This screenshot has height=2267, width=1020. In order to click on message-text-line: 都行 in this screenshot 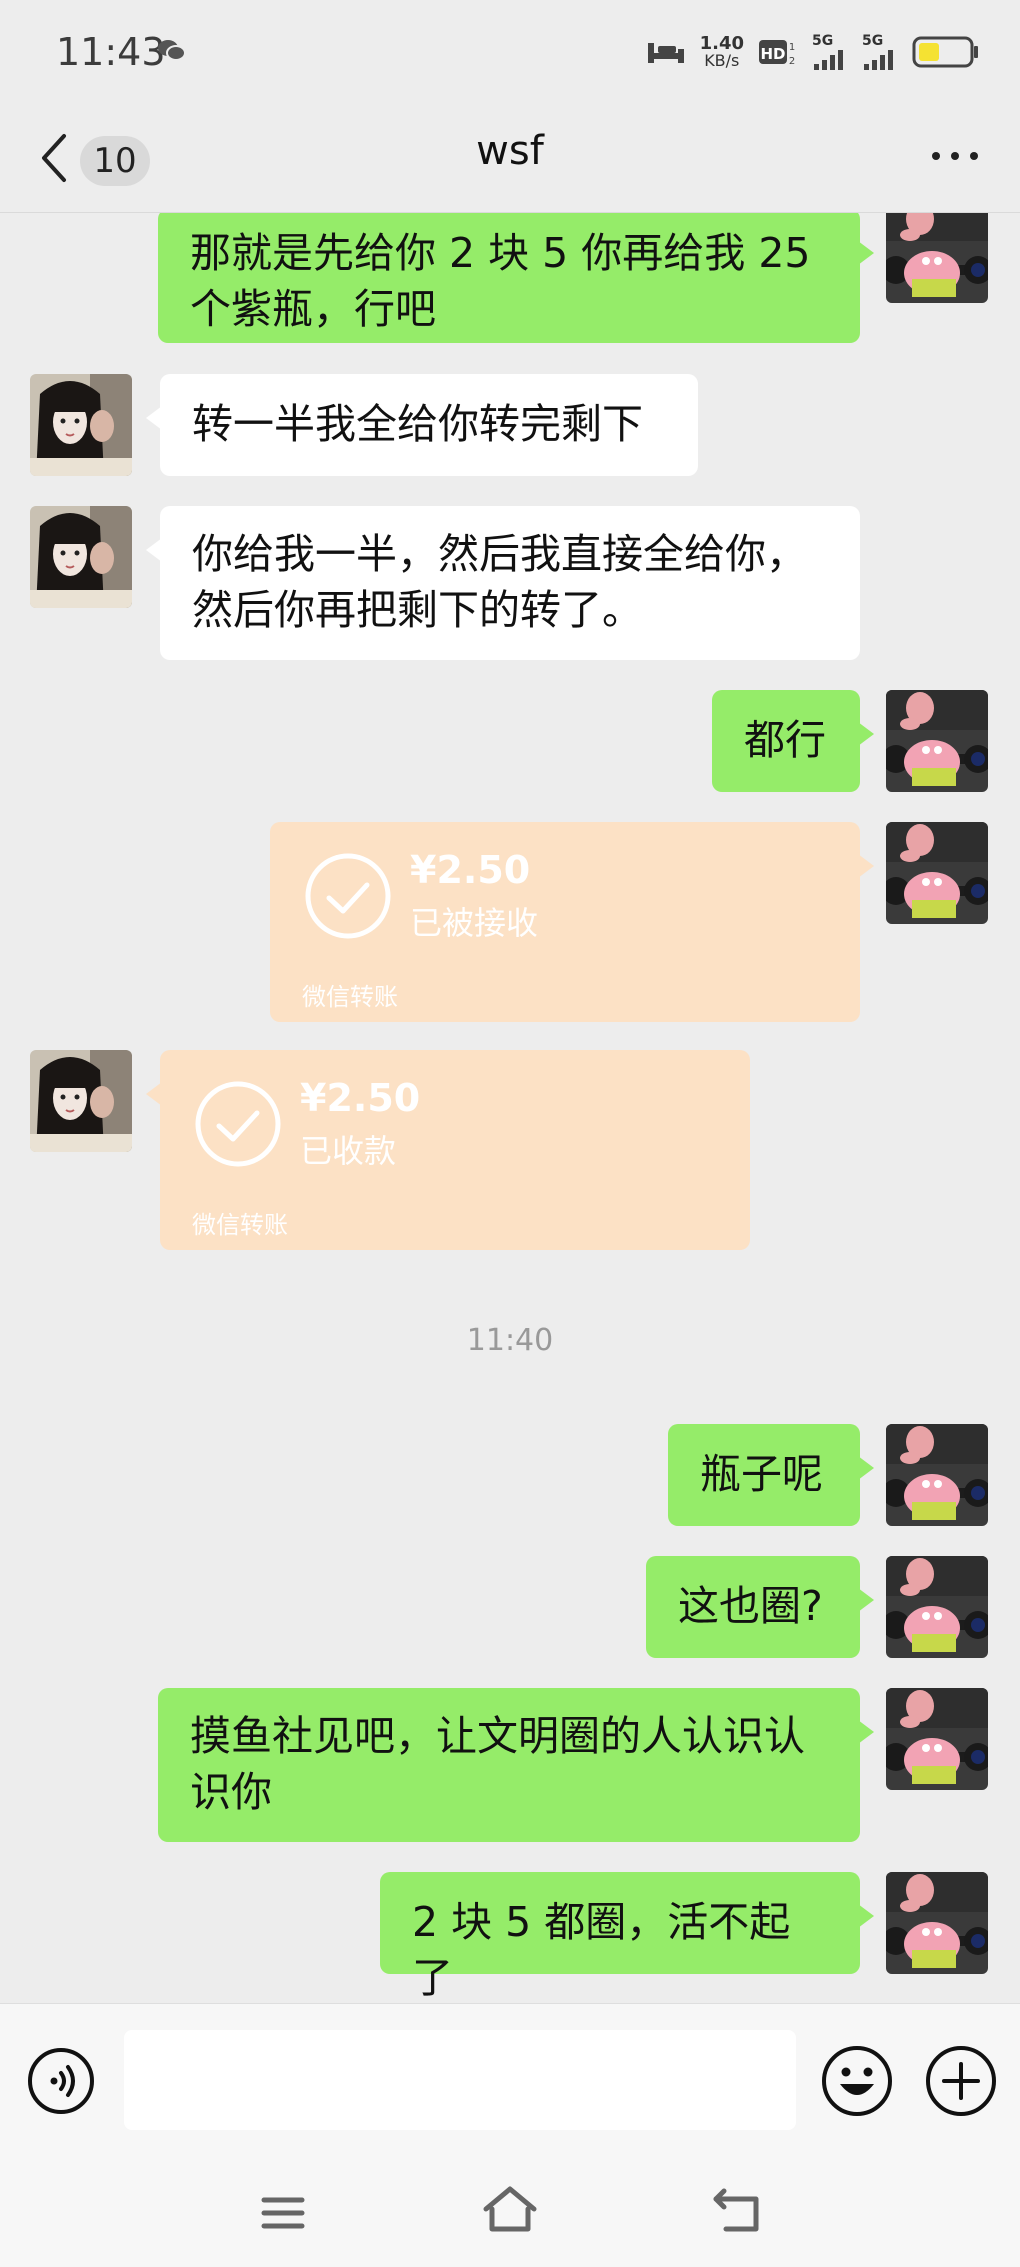, I will do `click(785, 740)`.